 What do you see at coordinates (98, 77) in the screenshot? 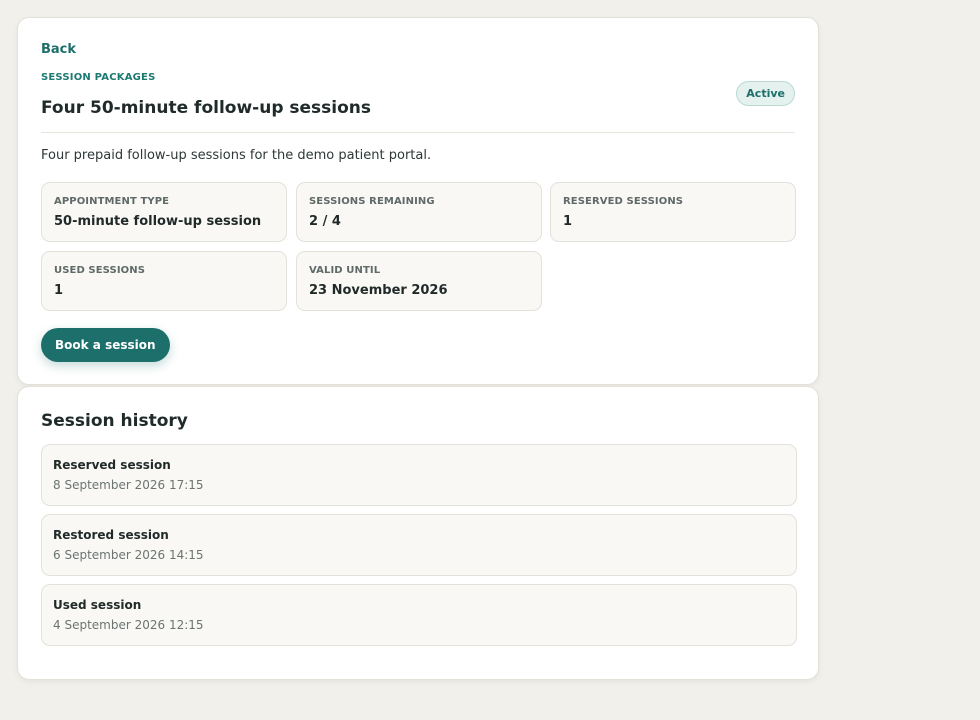
I see `section-eyebrow: SESSION PACKAGES` at bounding box center [98, 77].